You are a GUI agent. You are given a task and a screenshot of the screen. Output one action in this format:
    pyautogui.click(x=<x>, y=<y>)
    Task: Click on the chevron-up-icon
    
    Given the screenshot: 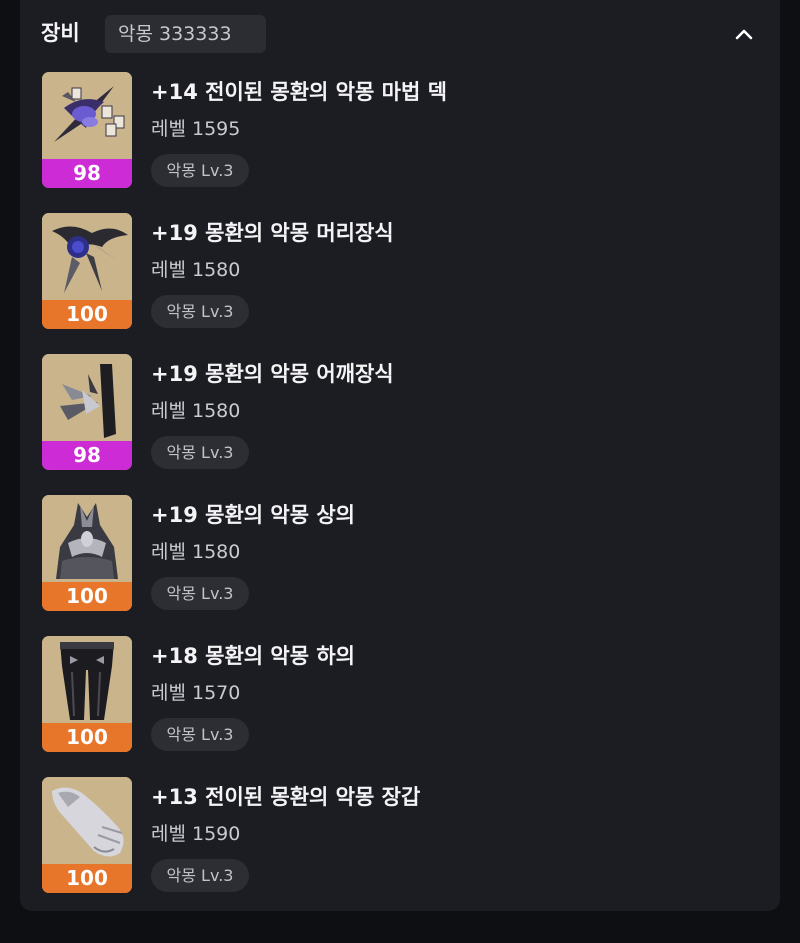 What is the action you would take?
    pyautogui.click(x=744, y=34)
    